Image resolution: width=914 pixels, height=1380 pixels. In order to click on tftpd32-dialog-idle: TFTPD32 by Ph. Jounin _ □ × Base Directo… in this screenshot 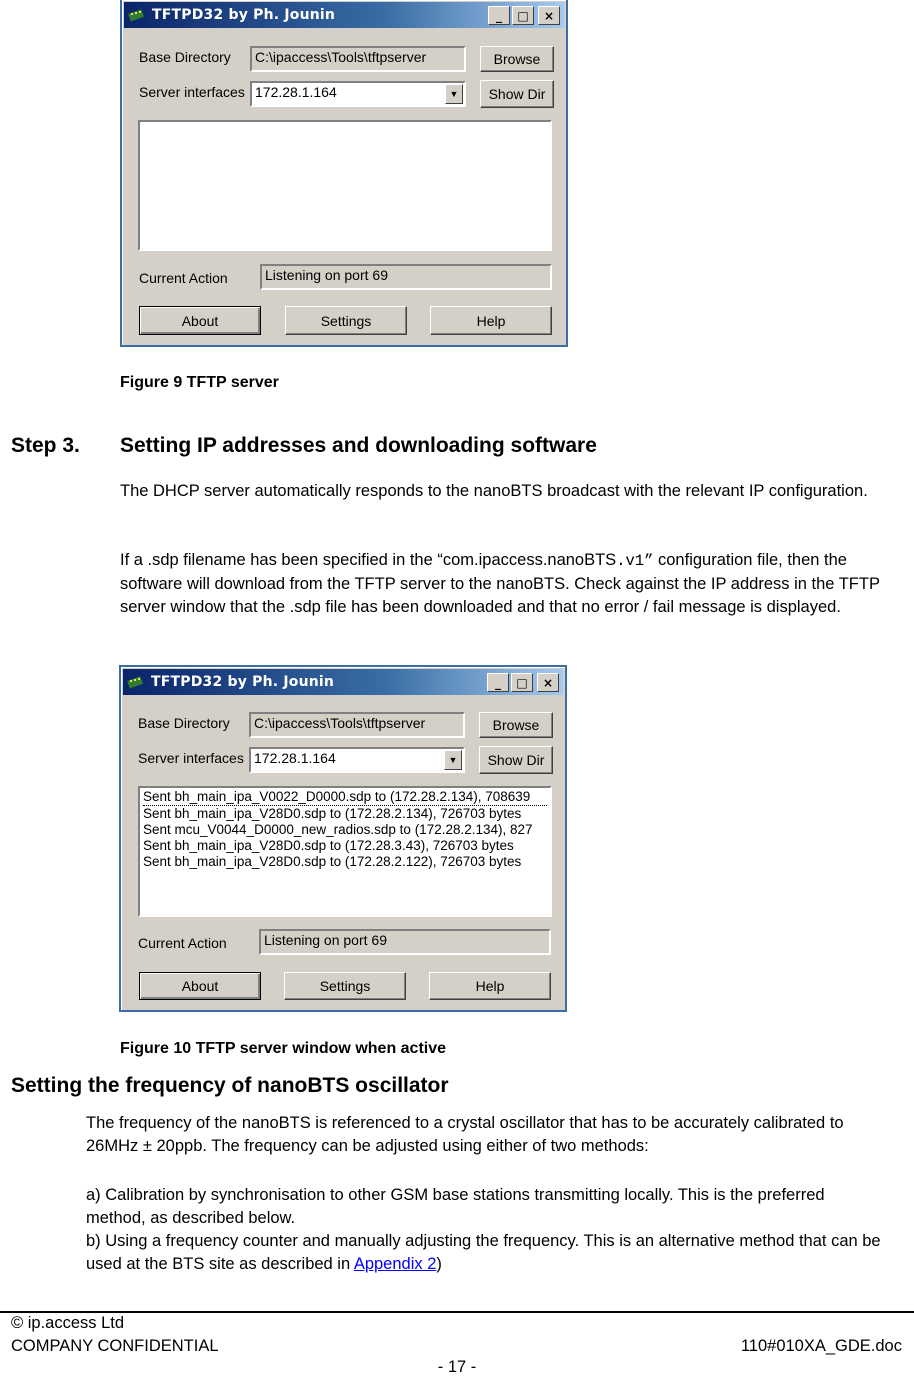, I will do `click(344, 173)`.